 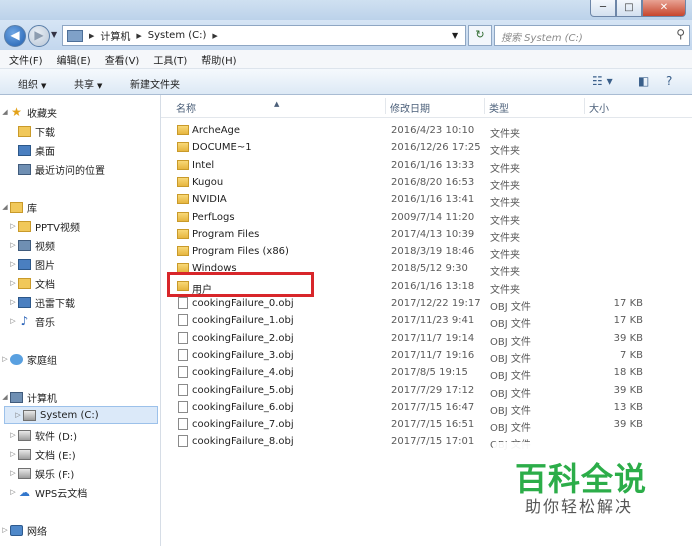 What do you see at coordinates (413, 200) in the screenshot?
I see `folder-row: NVIDIA 2016/1/16 13:41 文件夹` at bounding box center [413, 200].